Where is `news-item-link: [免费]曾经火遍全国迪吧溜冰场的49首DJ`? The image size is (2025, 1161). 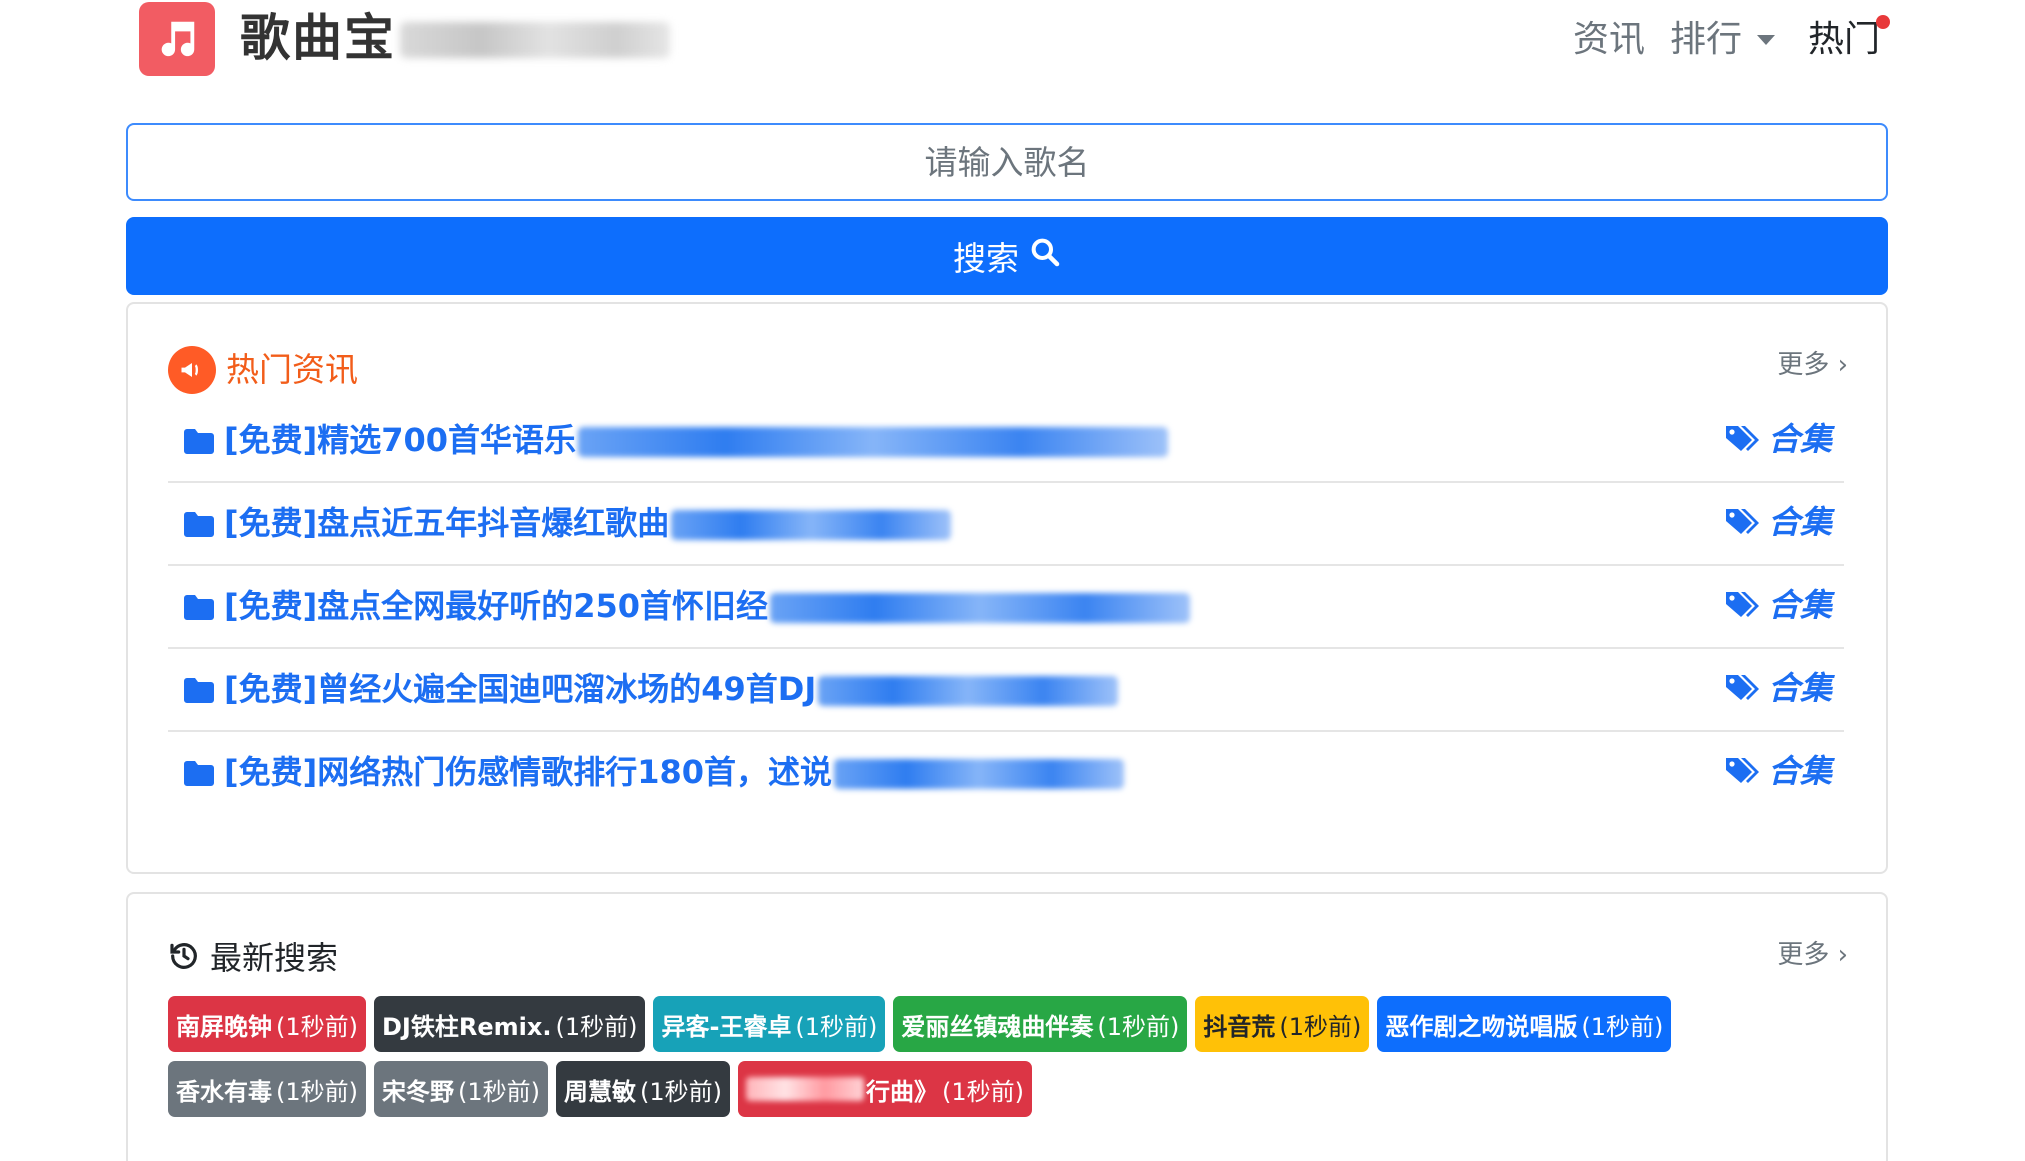 news-item-link: [免费]曾经火遍全国迪吧溜冰场的49首DJ is located at coordinates (671, 689).